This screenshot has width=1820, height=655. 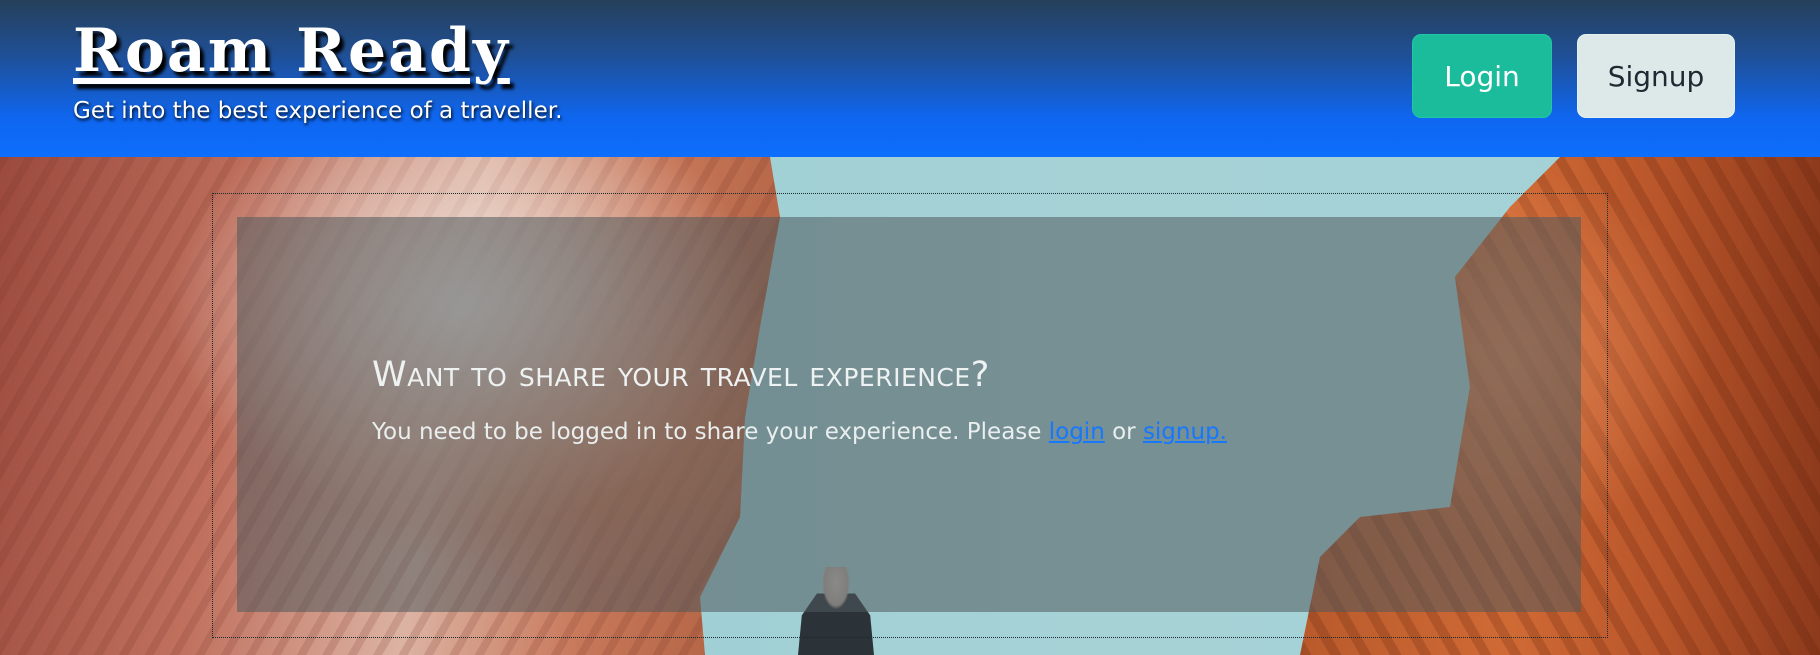 What do you see at coordinates (1656, 76) in the screenshot?
I see `signup-button: Signup` at bounding box center [1656, 76].